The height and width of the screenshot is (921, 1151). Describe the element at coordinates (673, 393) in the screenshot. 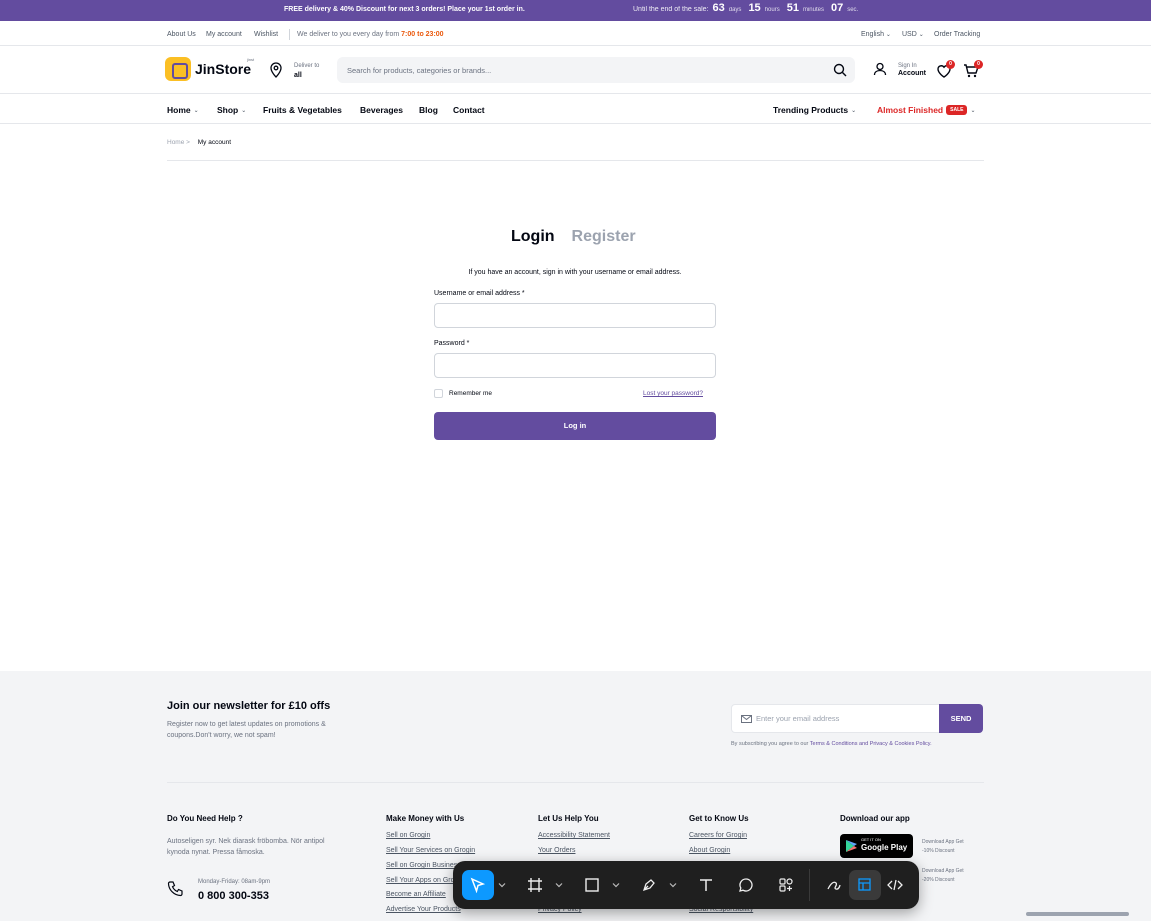

I see `lost-password-link: Lost your password?` at that location.